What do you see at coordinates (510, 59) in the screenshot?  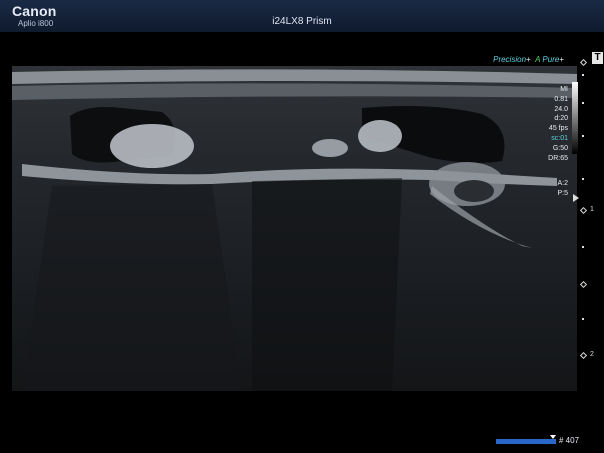 I see `precision-label: Precision` at bounding box center [510, 59].